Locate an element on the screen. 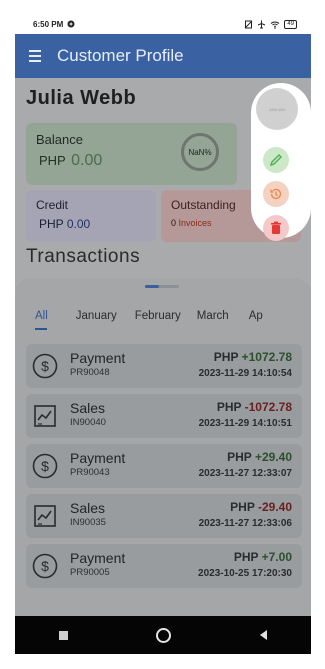  edit-icon is located at coordinates (275, 160).